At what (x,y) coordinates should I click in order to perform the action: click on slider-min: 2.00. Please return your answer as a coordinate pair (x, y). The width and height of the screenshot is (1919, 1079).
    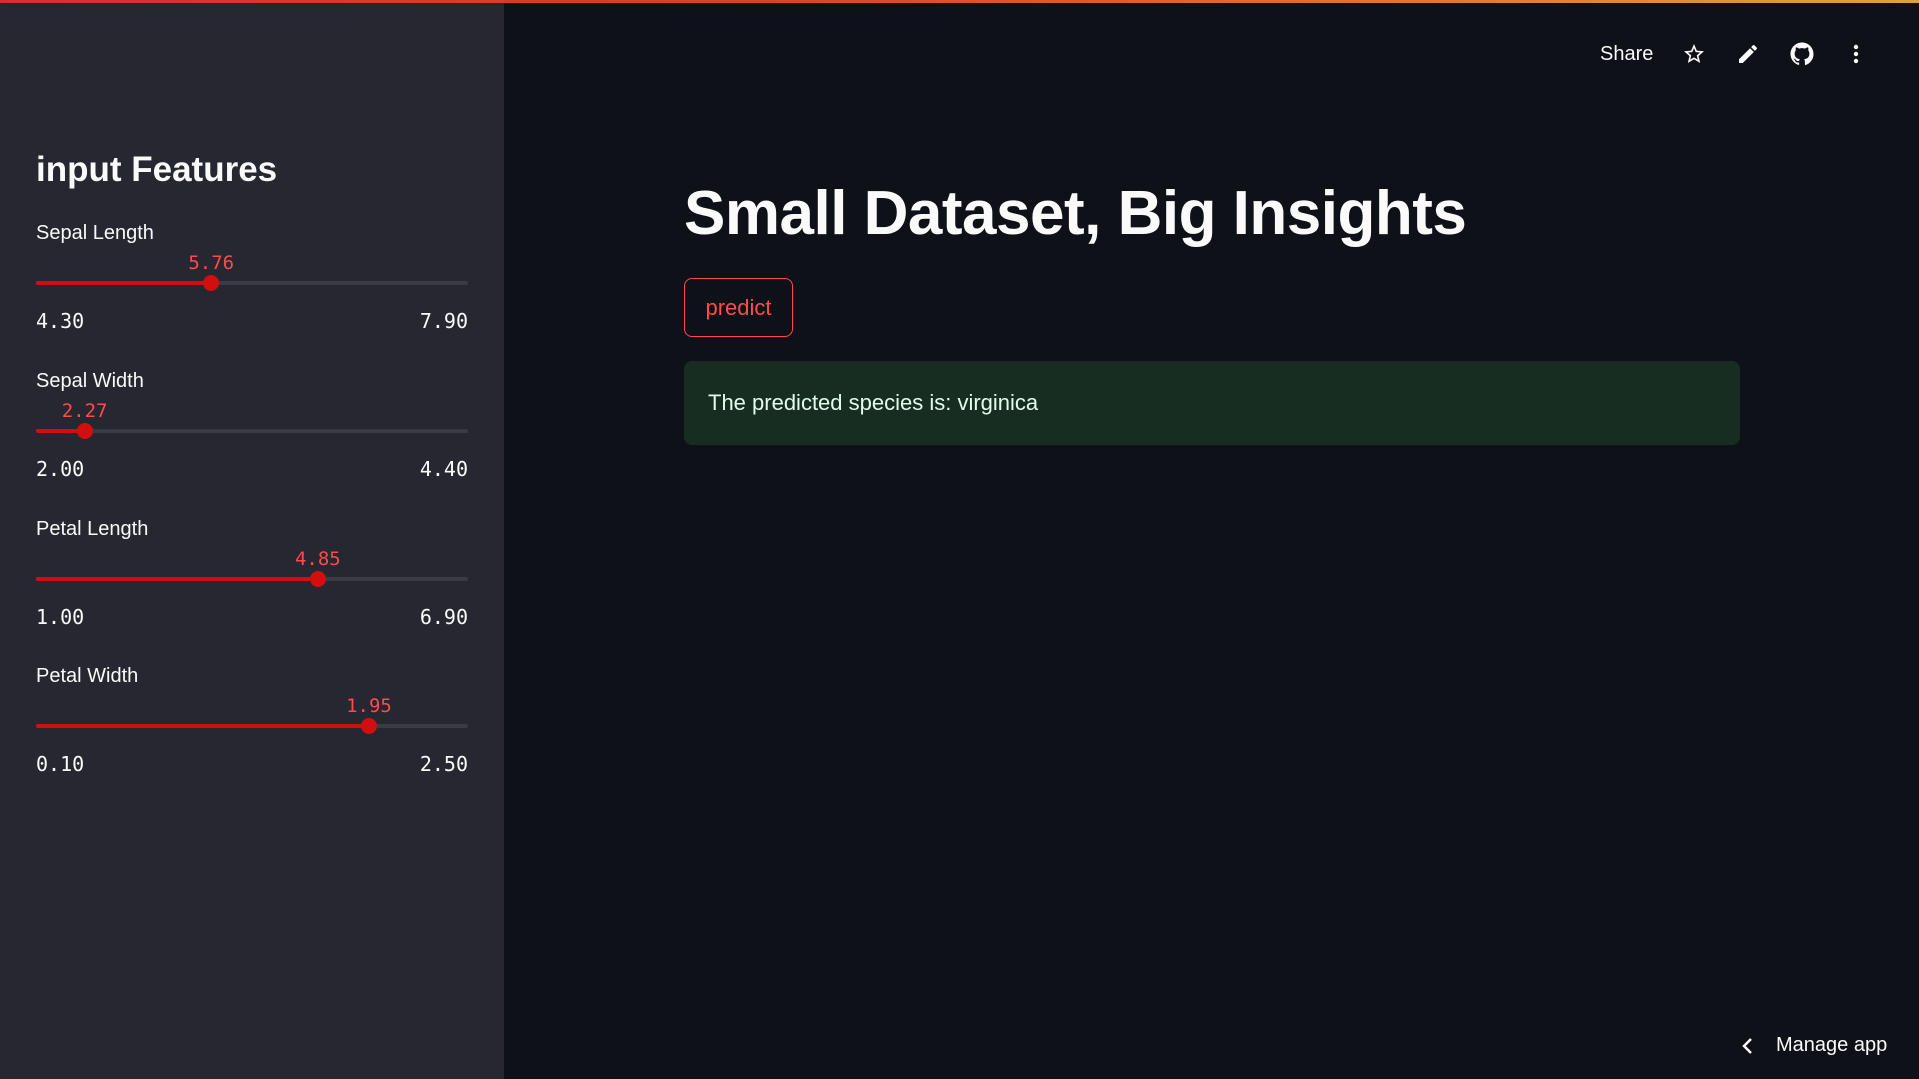
    Looking at the image, I should click on (60, 469).